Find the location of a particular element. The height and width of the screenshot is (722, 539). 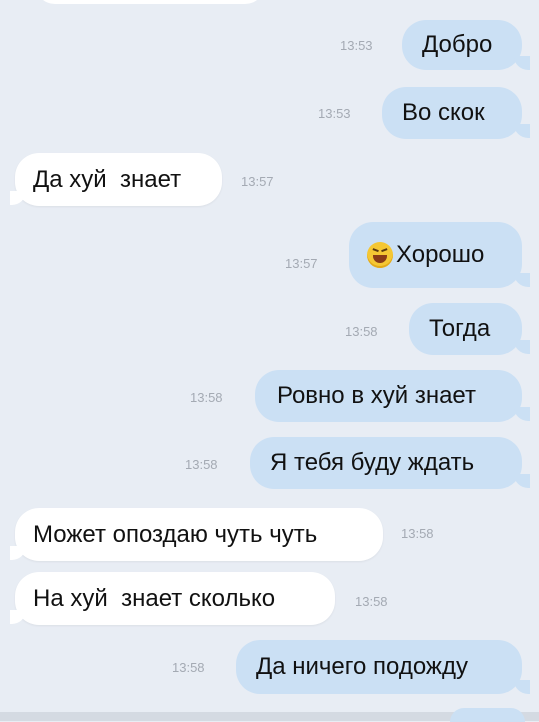

grinning-squinting-face-icon is located at coordinates (380, 255).